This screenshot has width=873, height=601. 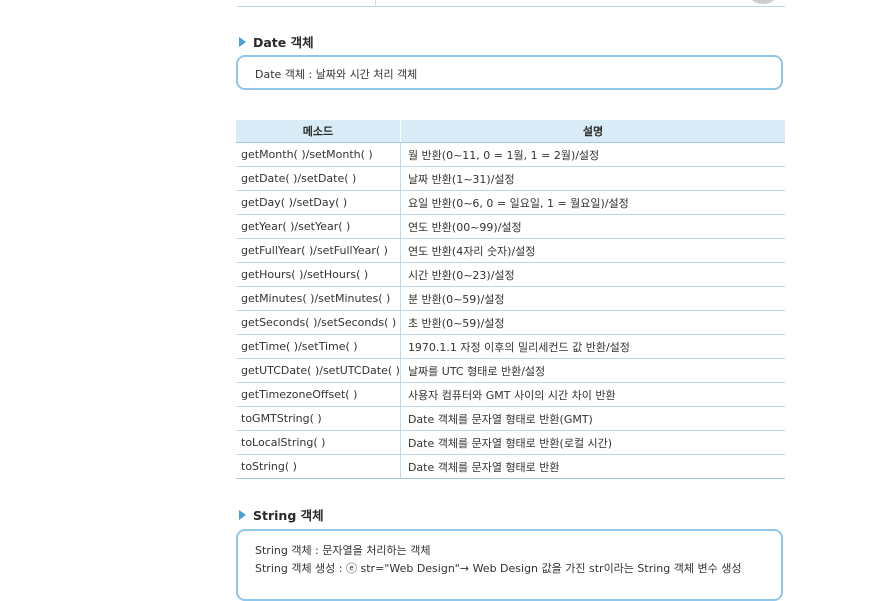 What do you see at coordinates (592, 394) in the screenshot?
I see `description-cell: 사용자 컴퓨터와 GMT 사이의 시간 차이 반환` at bounding box center [592, 394].